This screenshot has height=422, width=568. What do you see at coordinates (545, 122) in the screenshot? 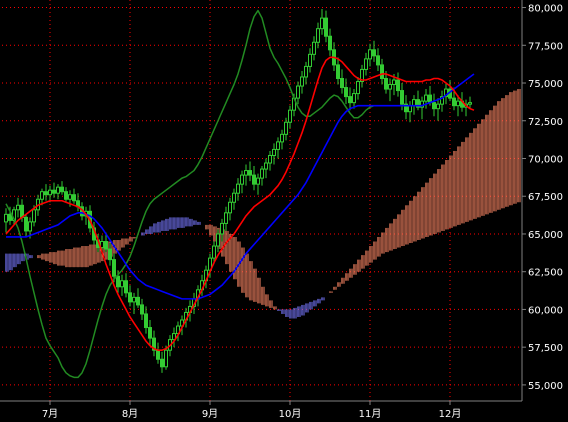
I see `y-tick-label: 72,500` at bounding box center [545, 122].